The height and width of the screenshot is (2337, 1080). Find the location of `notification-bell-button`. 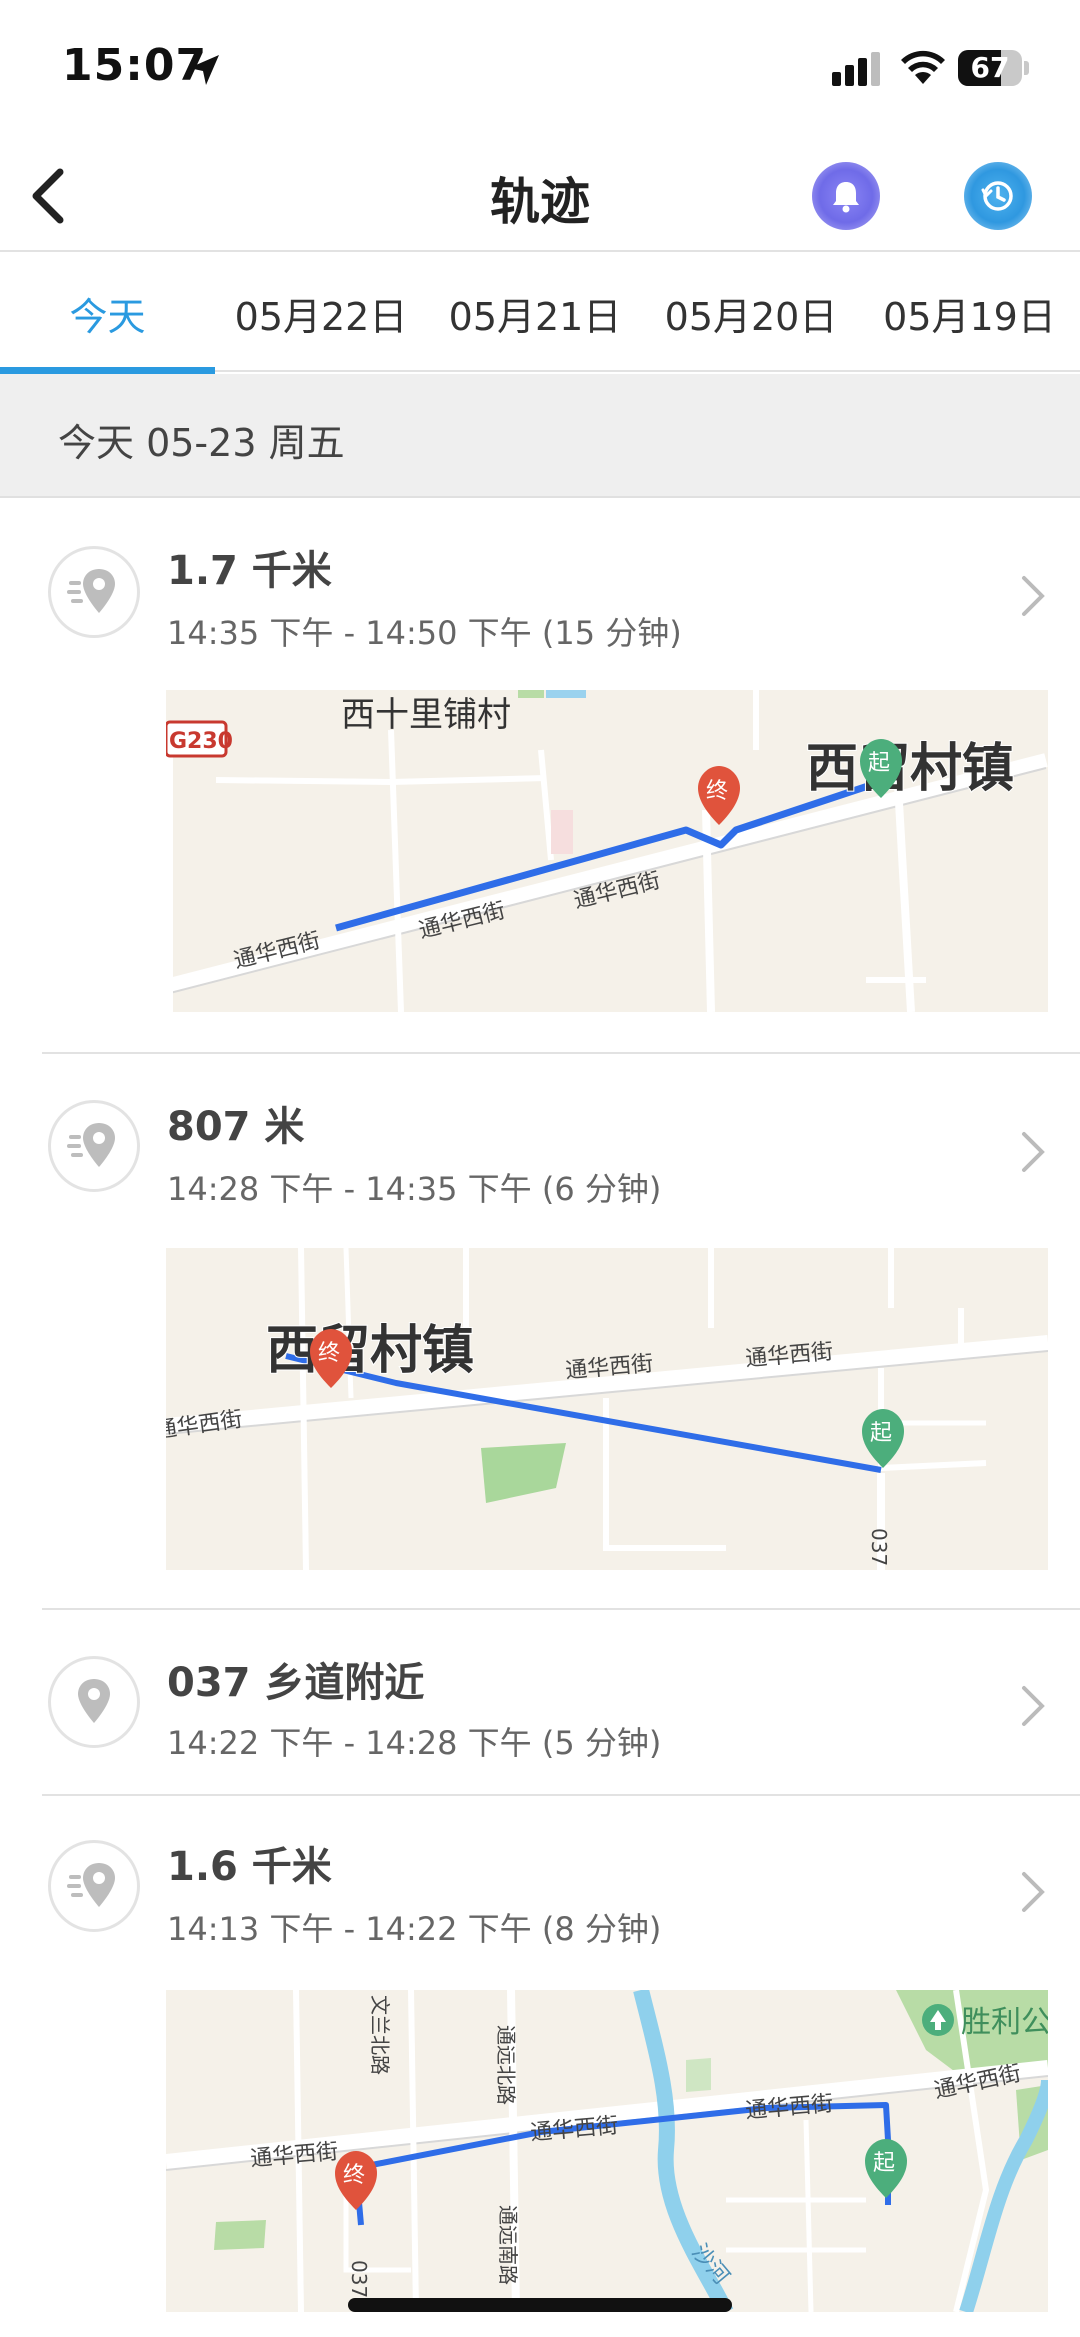

notification-bell-button is located at coordinates (846, 196).